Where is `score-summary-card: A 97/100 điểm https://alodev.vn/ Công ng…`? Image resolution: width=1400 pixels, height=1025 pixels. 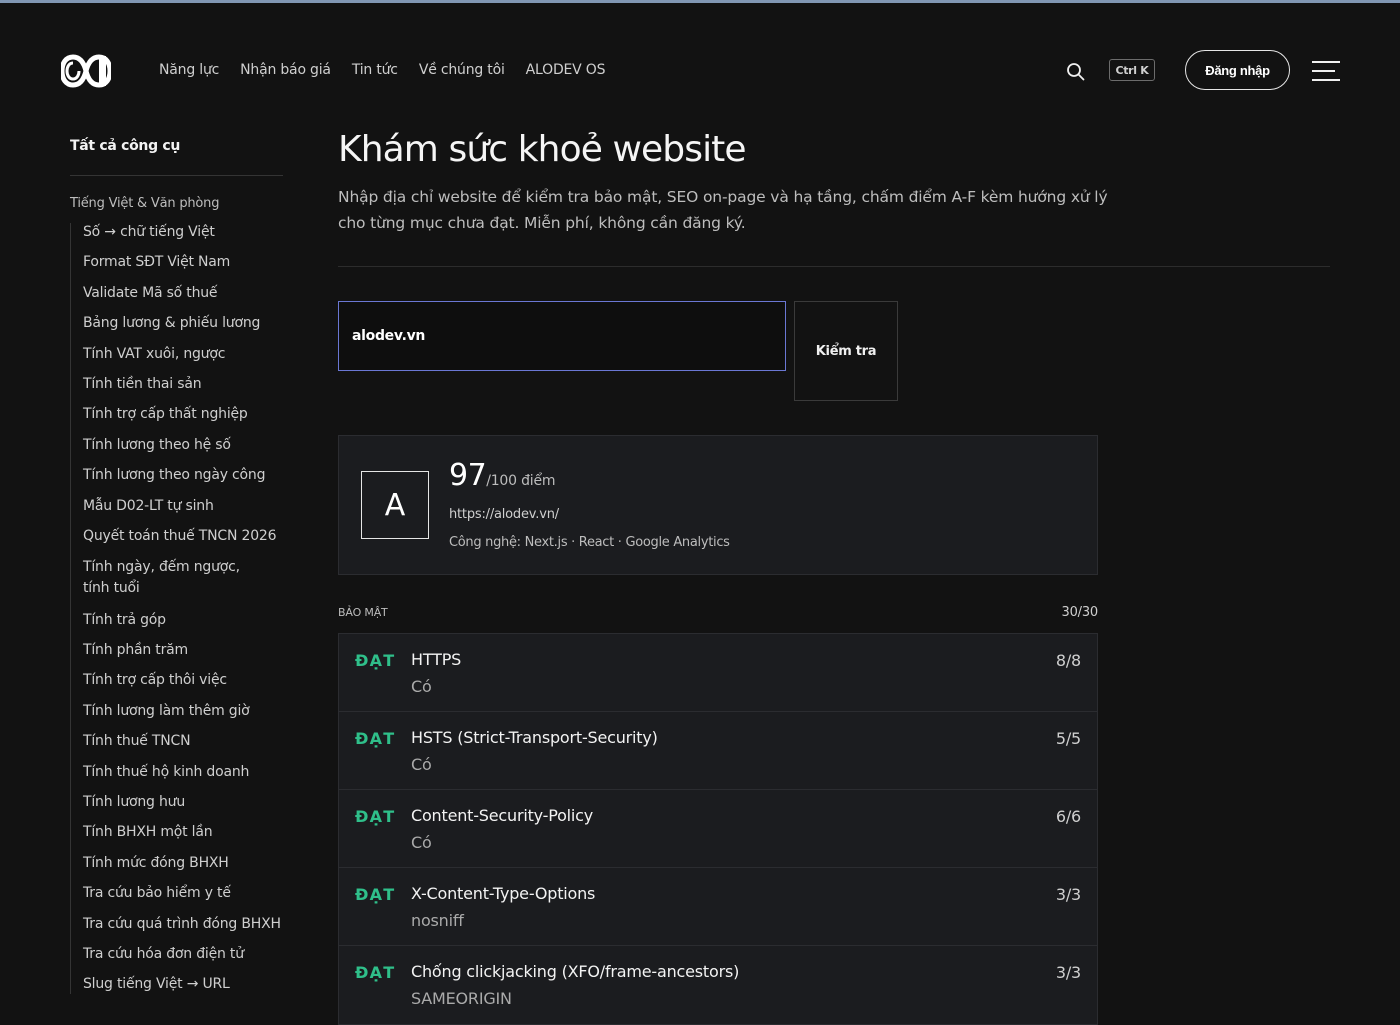 score-summary-card: A 97/100 điểm https://alodev.vn/ Công ng… is located at coordinates (718, 505).